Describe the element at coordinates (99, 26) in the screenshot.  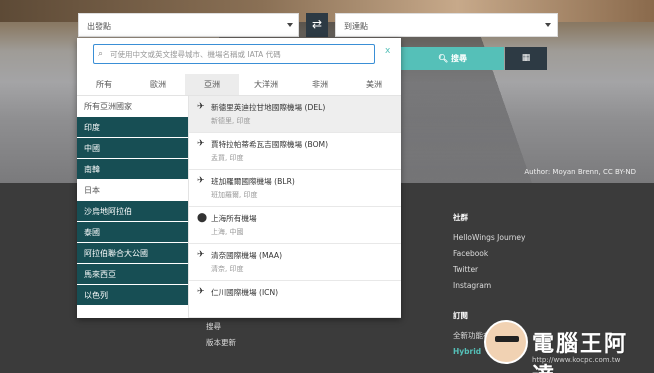
I see `from-placeholder: 出發點` at that location.